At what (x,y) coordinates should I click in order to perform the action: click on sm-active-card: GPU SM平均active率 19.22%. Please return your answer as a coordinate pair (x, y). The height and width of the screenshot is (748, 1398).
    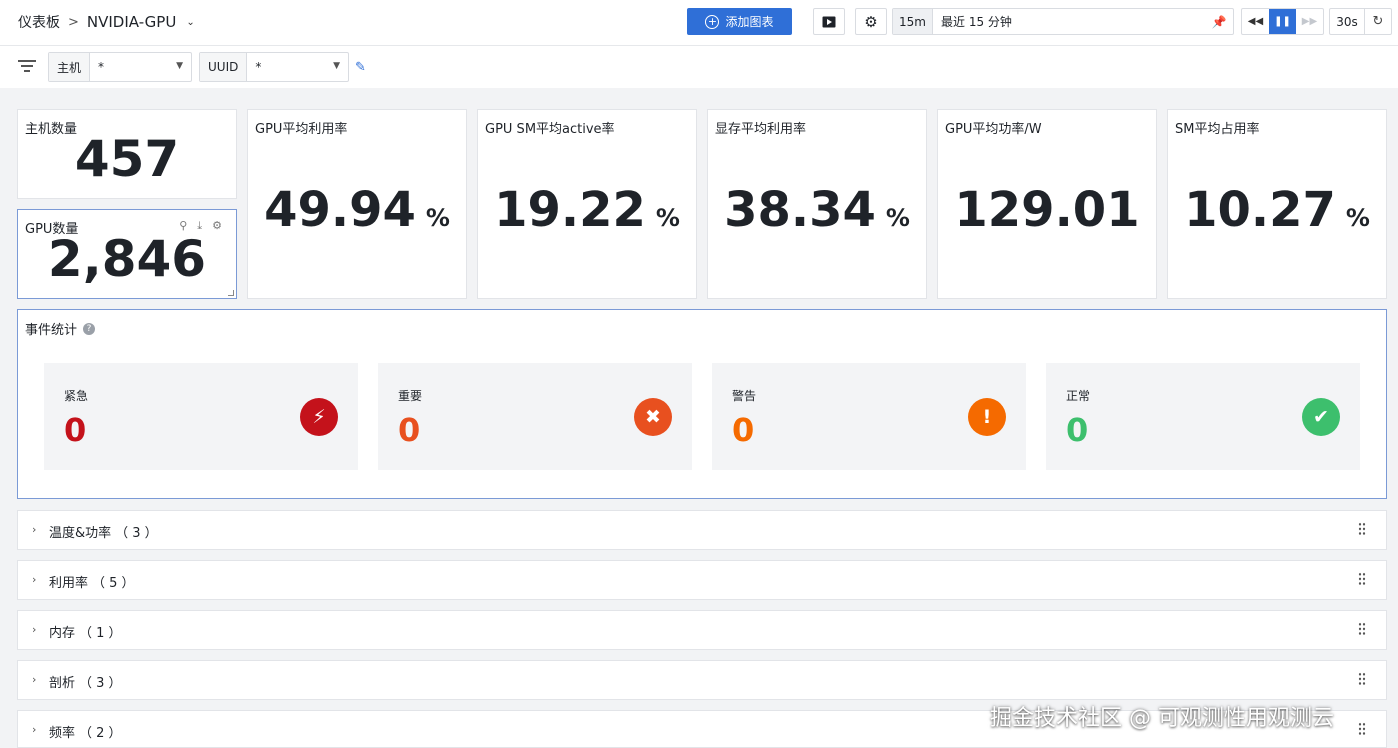
    Looking at the image, I should click on (587, 204).